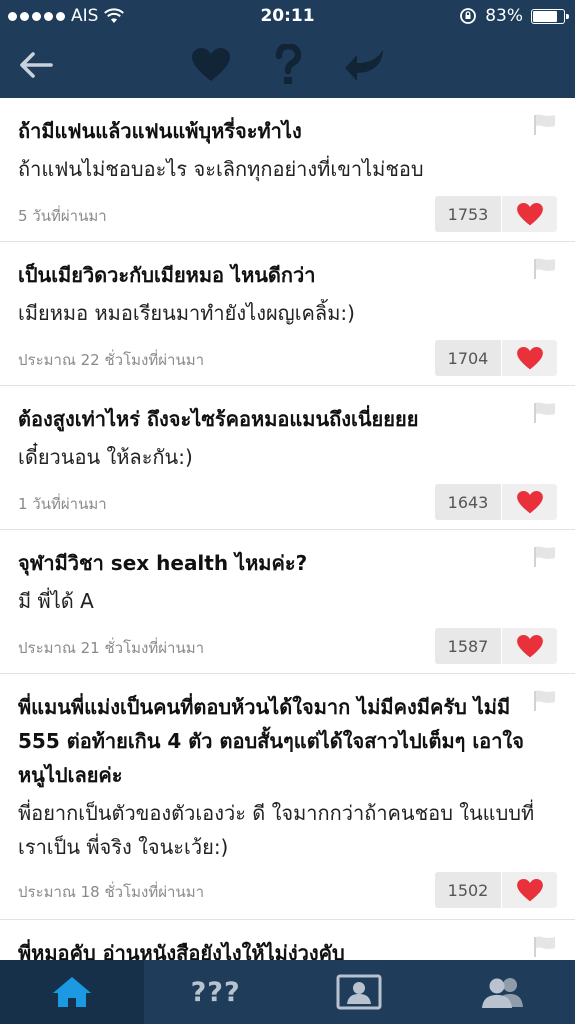 This screenshot has width=575, height=1024. Describe the element at coordinates (468, 16) in the screenshot. I see `rotation-lock-icon` at that location.